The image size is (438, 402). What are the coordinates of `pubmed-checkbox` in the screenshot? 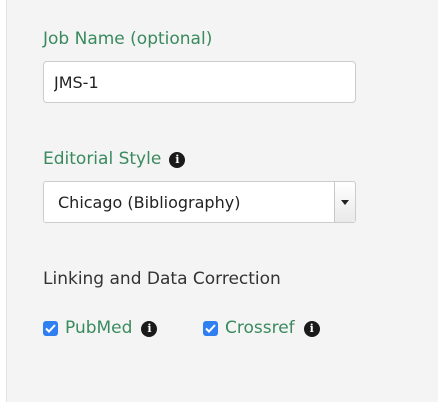 It's located at (50, 328).